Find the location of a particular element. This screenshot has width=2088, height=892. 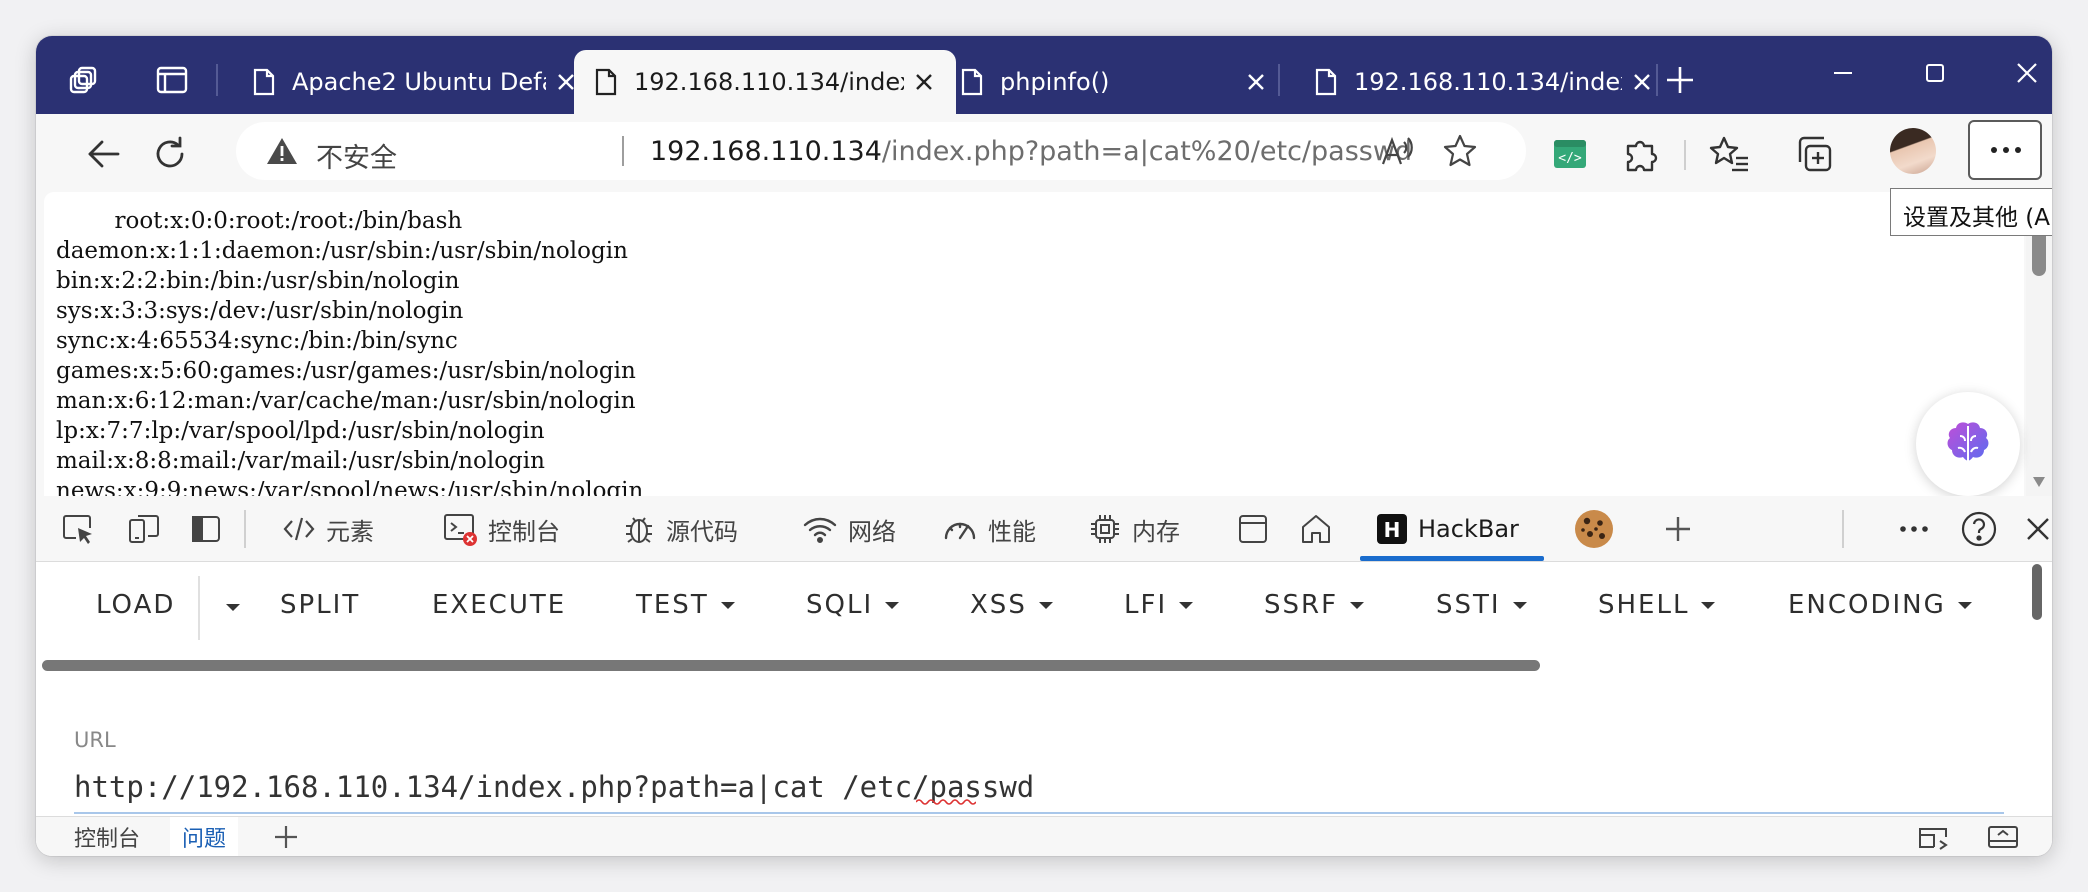

execute-button: EXECUTE is located at coordinates (499, 605).